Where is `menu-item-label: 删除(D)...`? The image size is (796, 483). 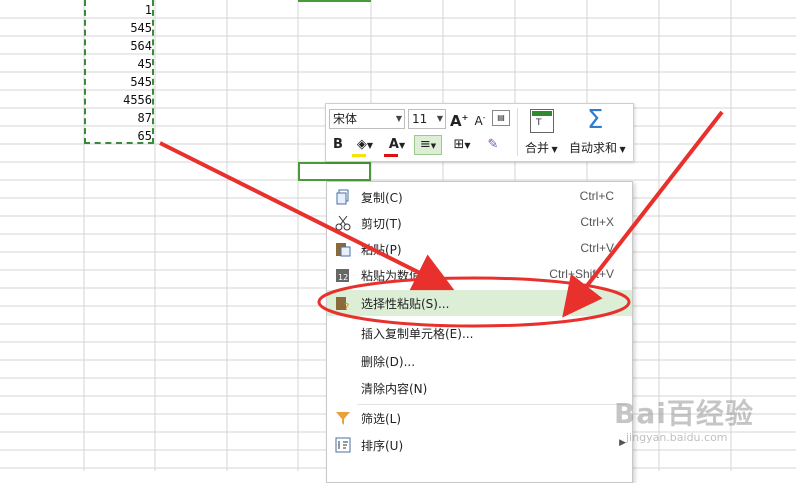
menu-item-label: 删除(D)... is located at coordinates (388, 362).